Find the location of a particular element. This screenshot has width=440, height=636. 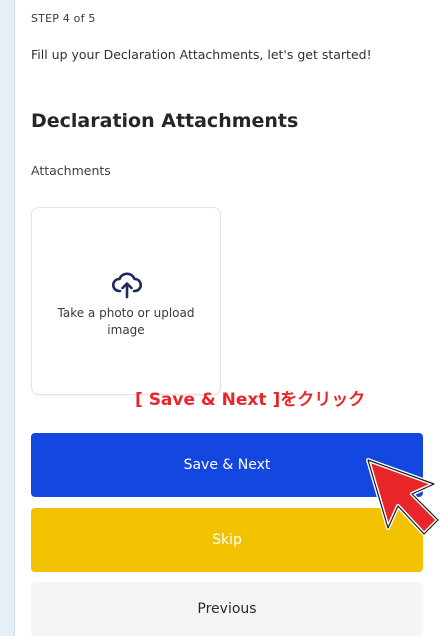

upload-label: Take a photo or upload image is located at coordinates (126, 321).